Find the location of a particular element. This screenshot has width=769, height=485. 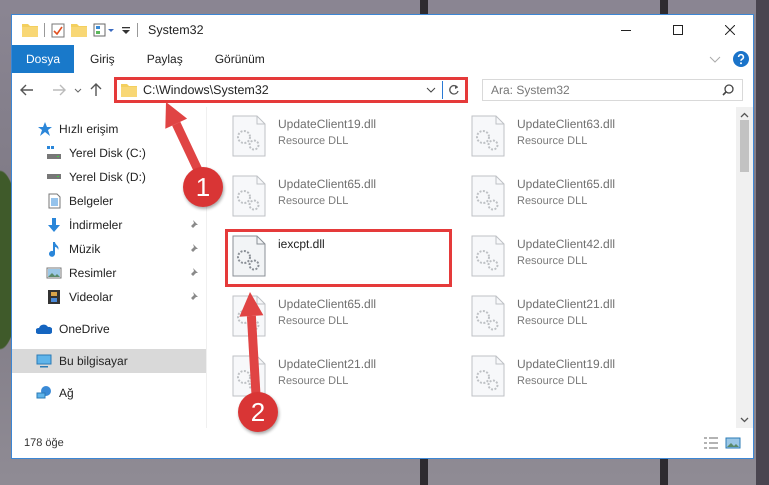

item-count: 178 öğe is located at coordinates (44, 443).